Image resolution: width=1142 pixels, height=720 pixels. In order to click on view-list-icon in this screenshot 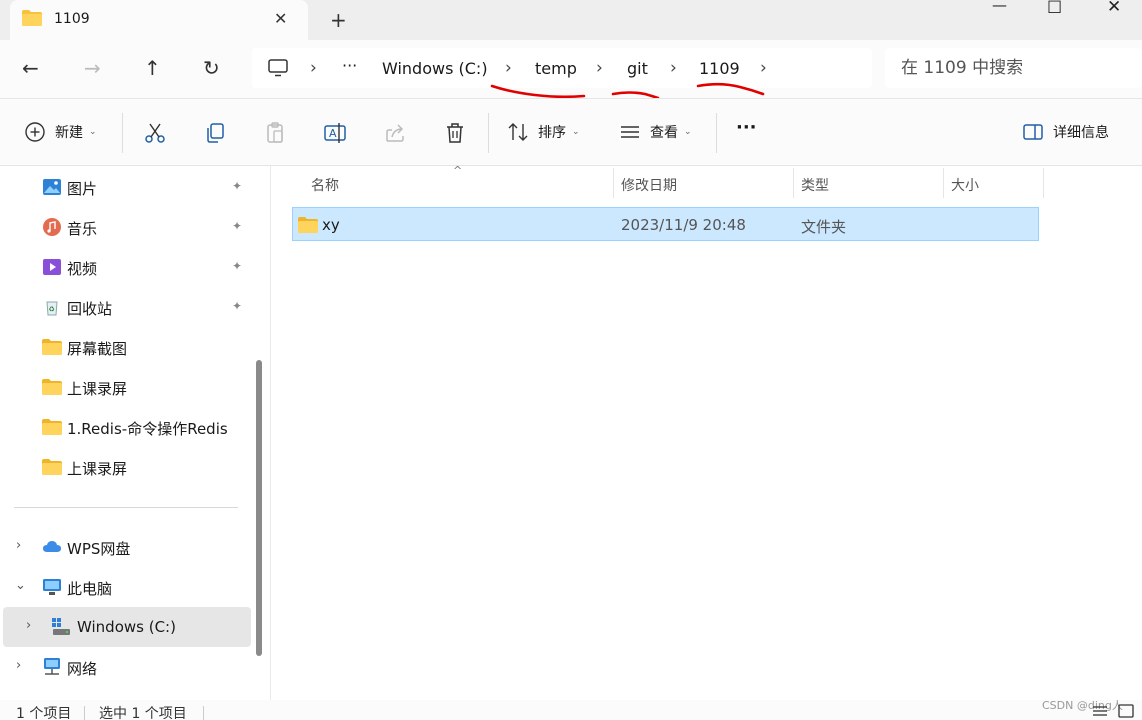, I will do `click(630, 132)`.